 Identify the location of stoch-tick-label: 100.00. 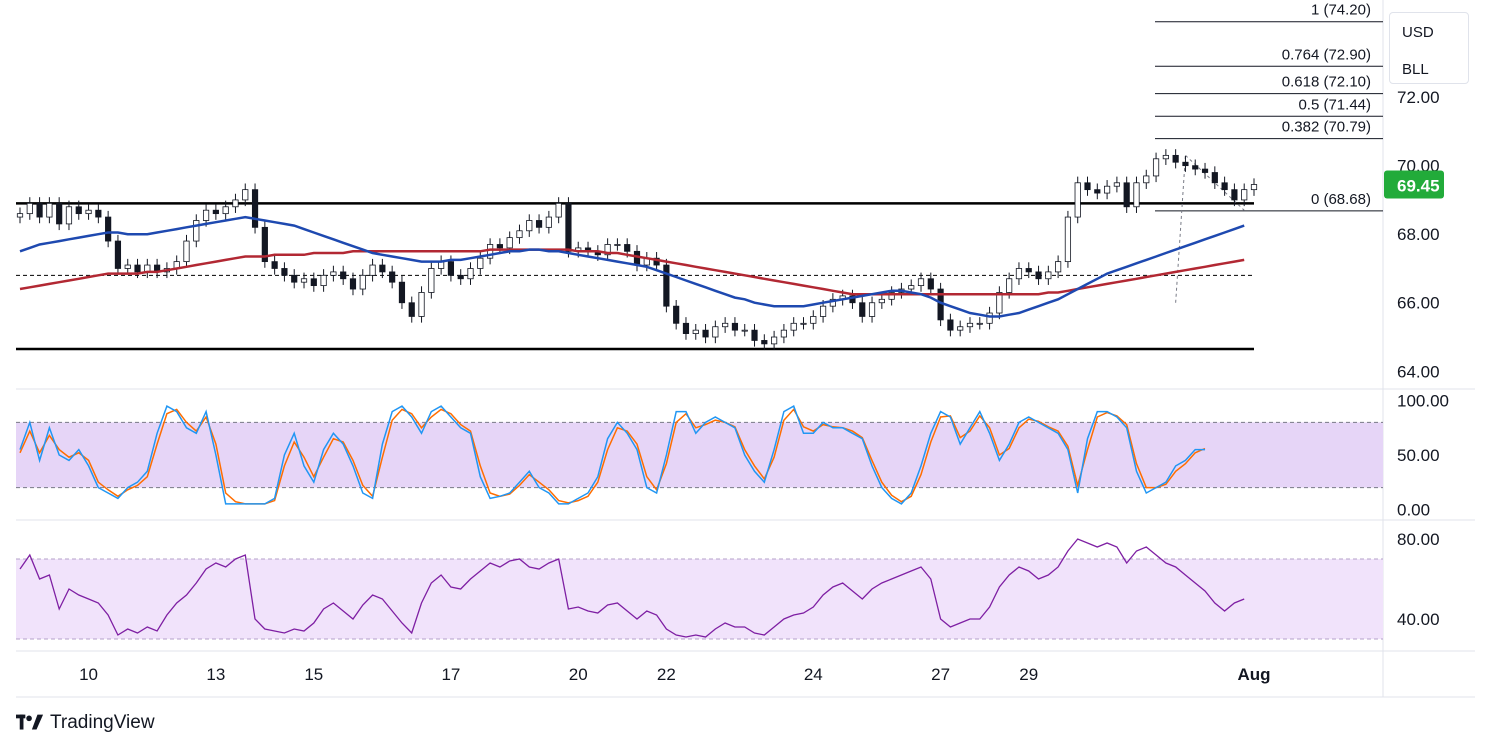
(1423, 401).